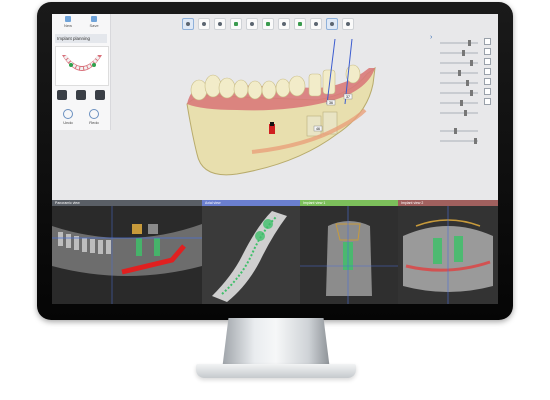 Image resolution: width=550 pixels, height=400 pixels. I want to click on undo-button: Undo, so click(68, 117).